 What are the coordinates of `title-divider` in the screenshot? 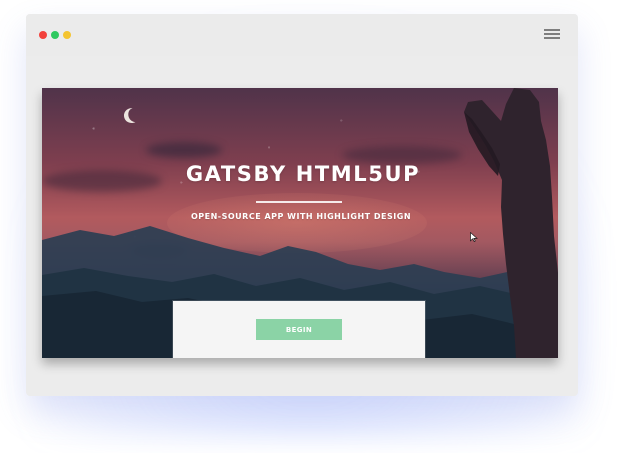 It's located at (299, 202).